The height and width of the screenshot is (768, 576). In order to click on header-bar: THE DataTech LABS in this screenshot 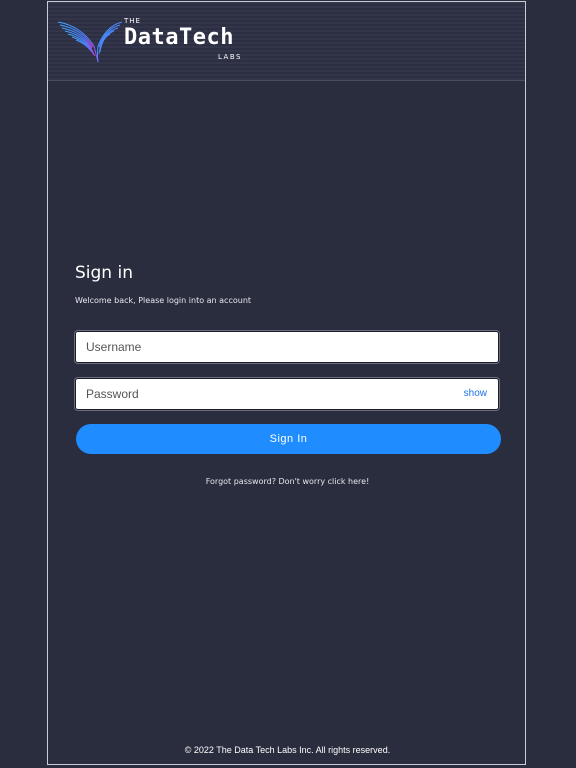, I will do `click(286, 41)`.